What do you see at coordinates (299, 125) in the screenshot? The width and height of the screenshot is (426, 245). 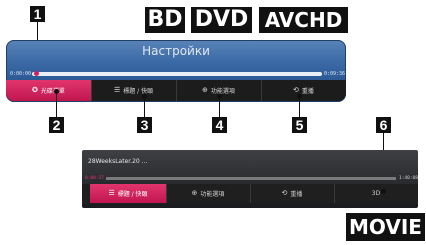 I see `callout-5: 5` at bounding box center [299, 125].